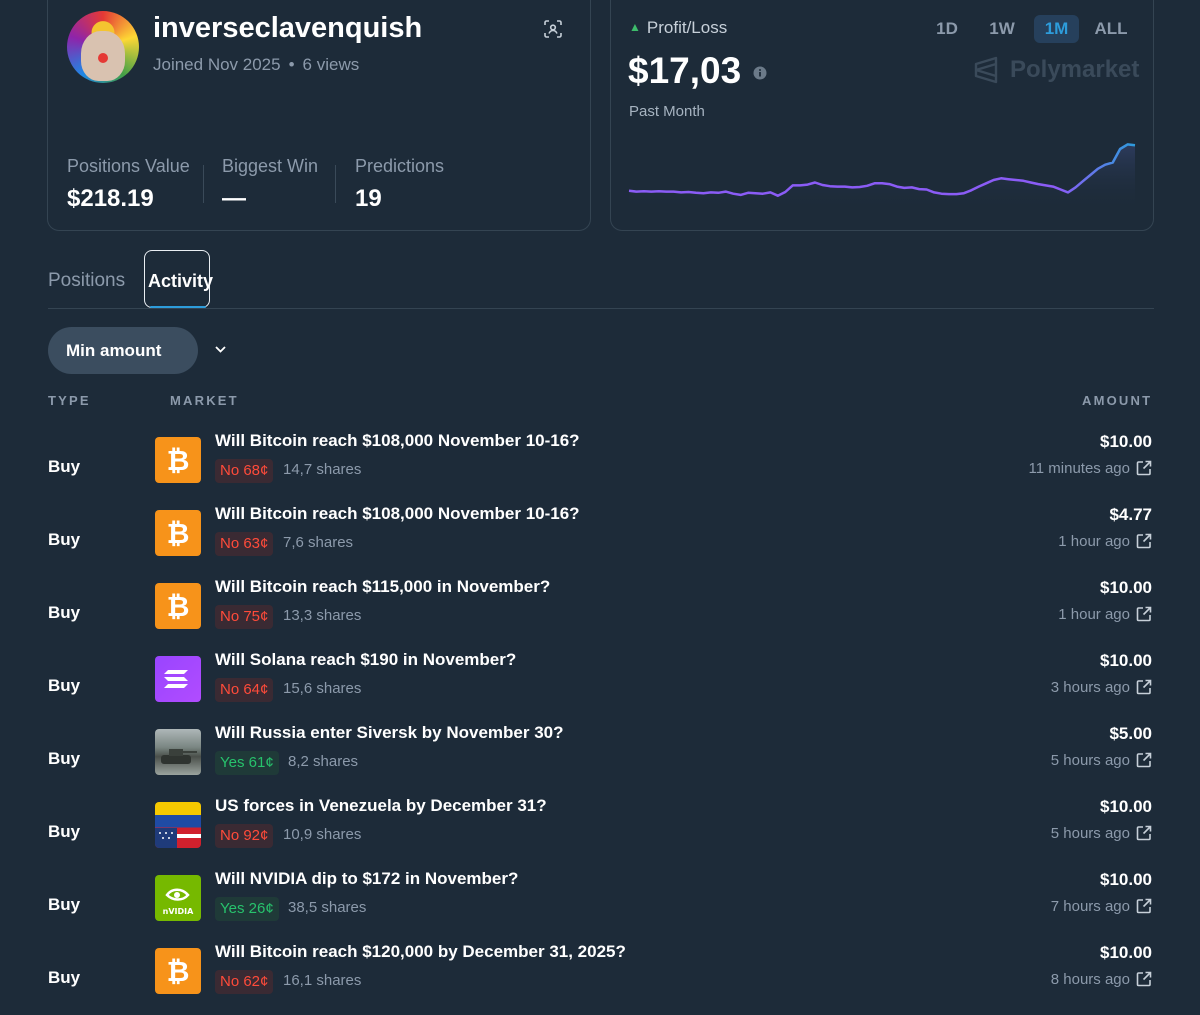 This screenshot has width=1200, height=1015. Describe the element at coordinates (270, 166) in the screenshot. I see `stat-label: Biggest Win` at that location.